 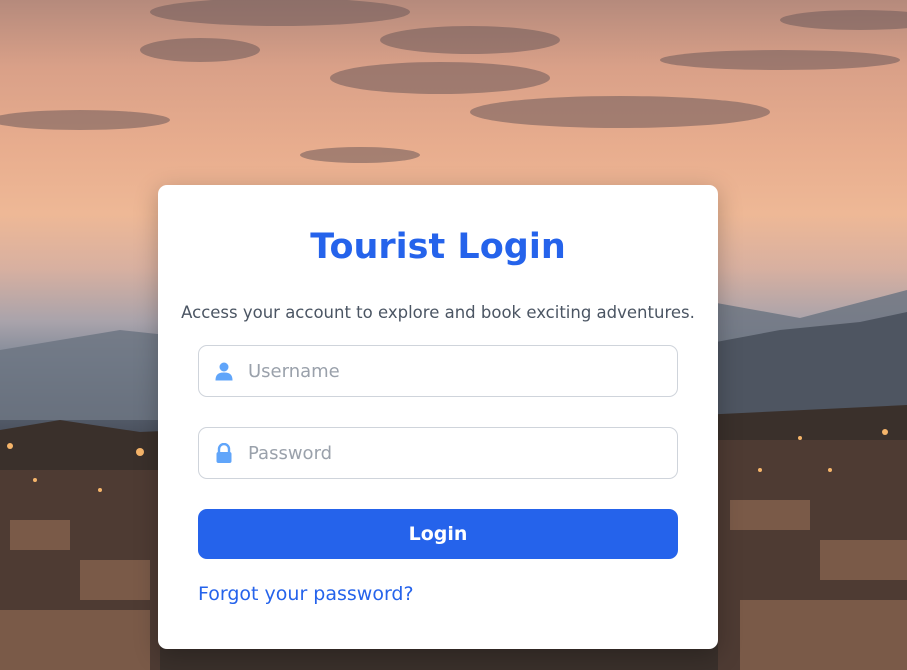 What do you see at coordinates (438, 534) in the screenshot?
I see `login-button: Login` at bounding box center [438, 534].